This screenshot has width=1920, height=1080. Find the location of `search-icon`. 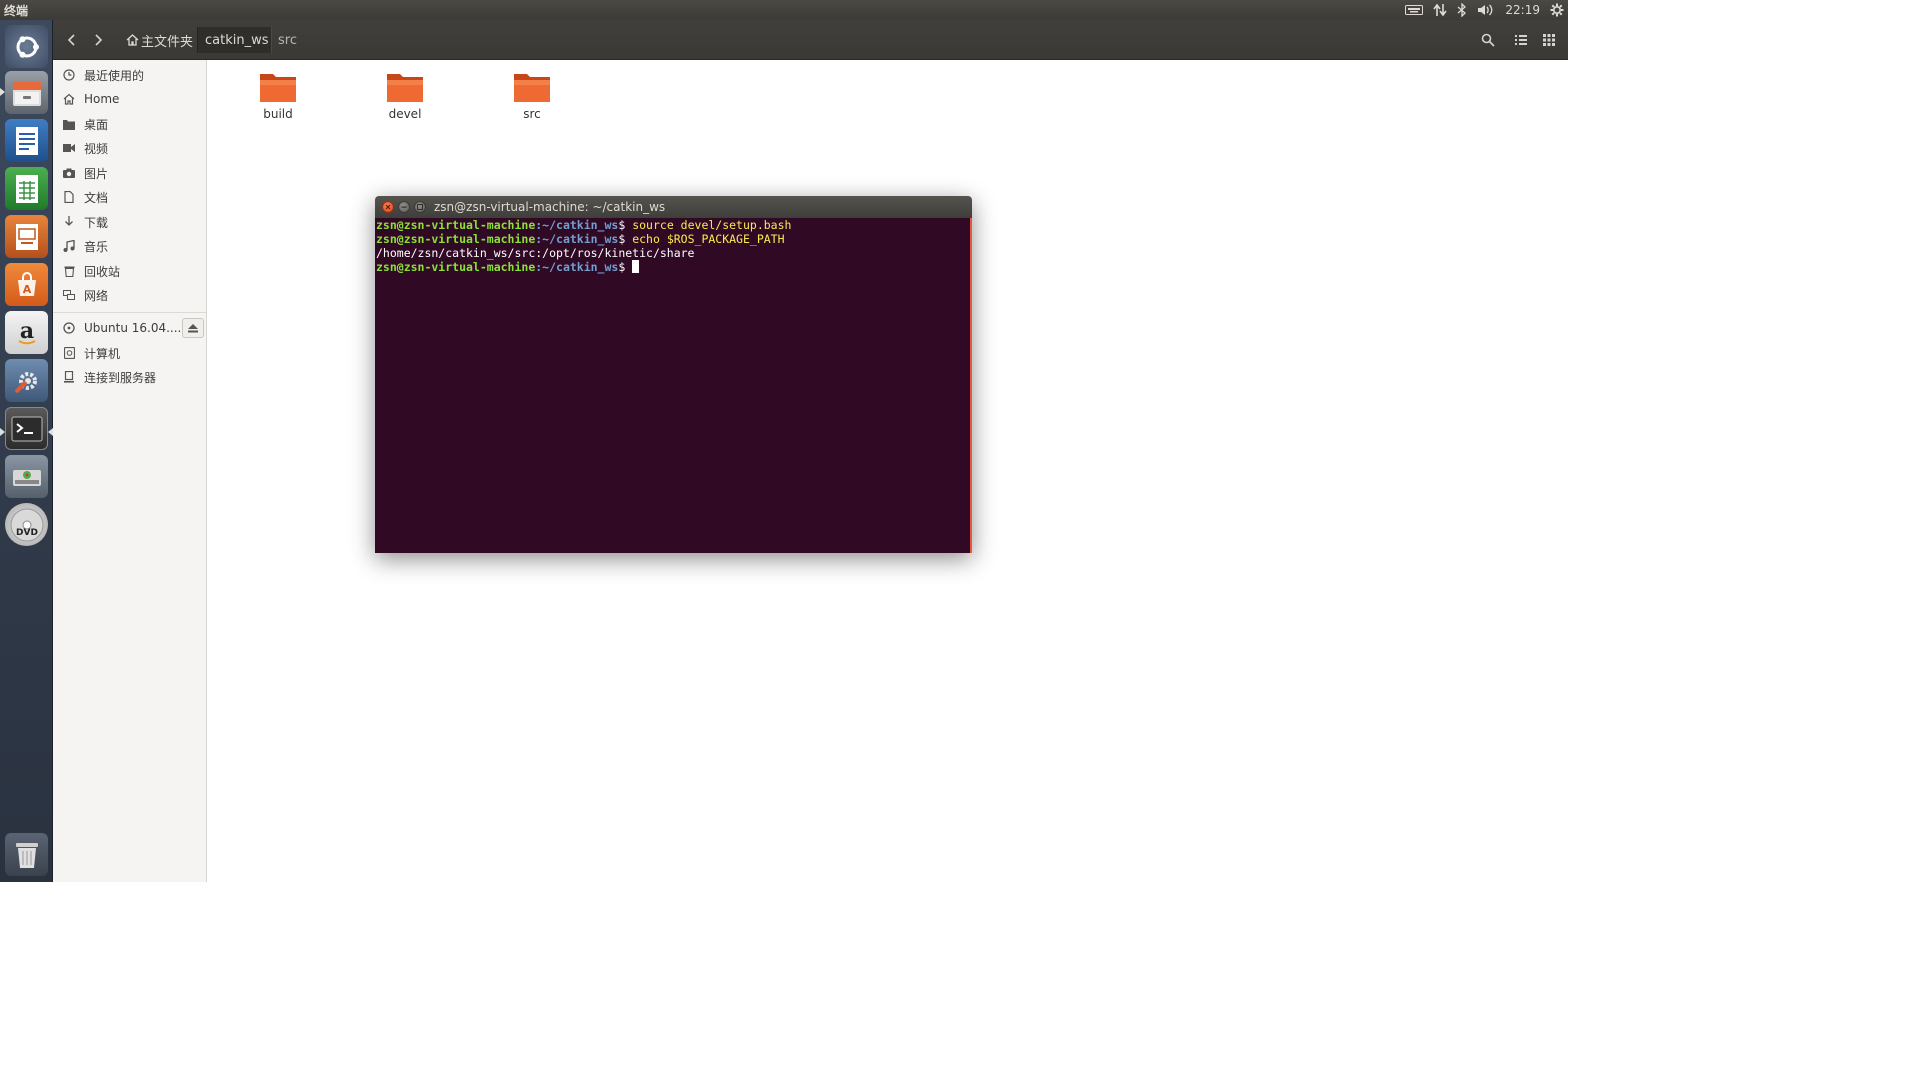

search-icon is located at coordinates (1488, 40).